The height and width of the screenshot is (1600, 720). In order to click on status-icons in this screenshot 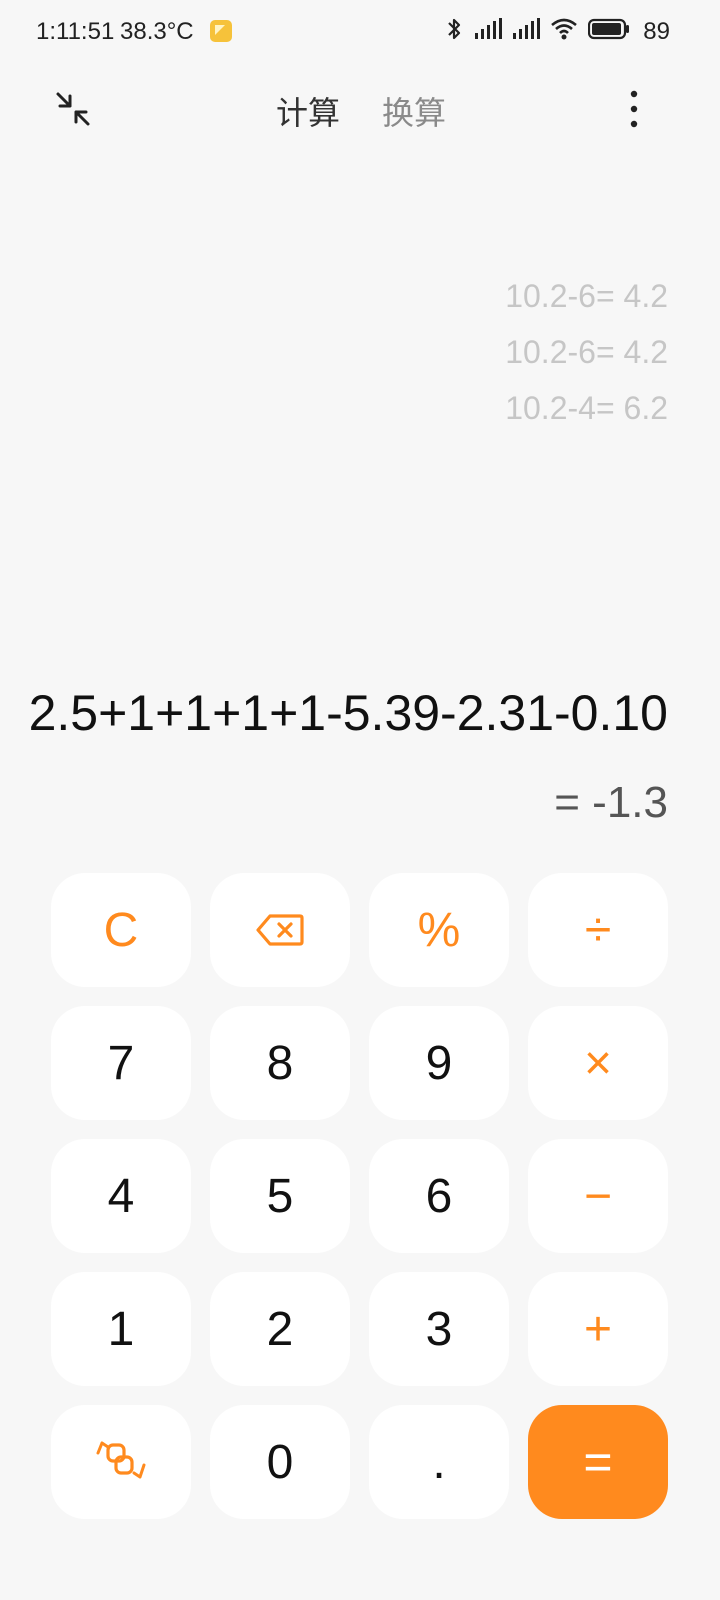, I will do `click(537, 29)`.